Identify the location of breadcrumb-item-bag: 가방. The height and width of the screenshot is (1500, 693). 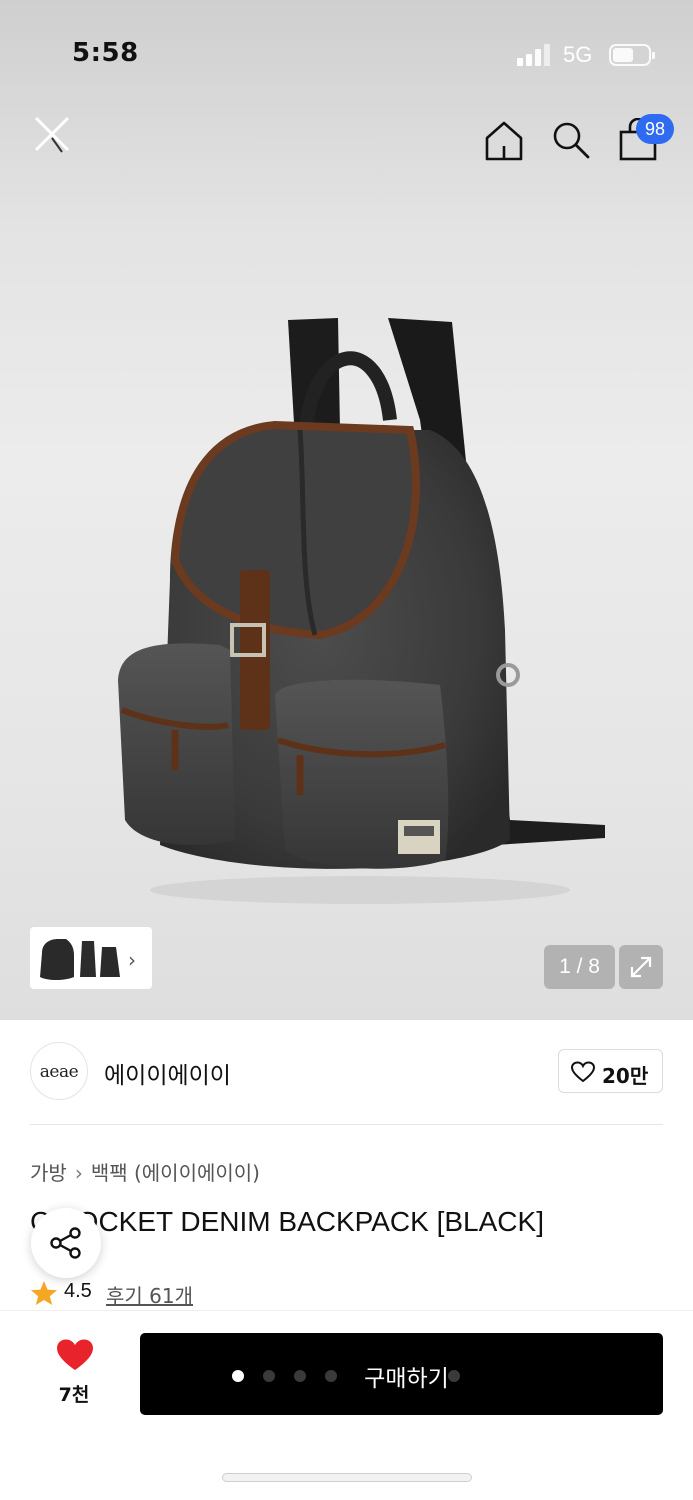
(48, 1173).